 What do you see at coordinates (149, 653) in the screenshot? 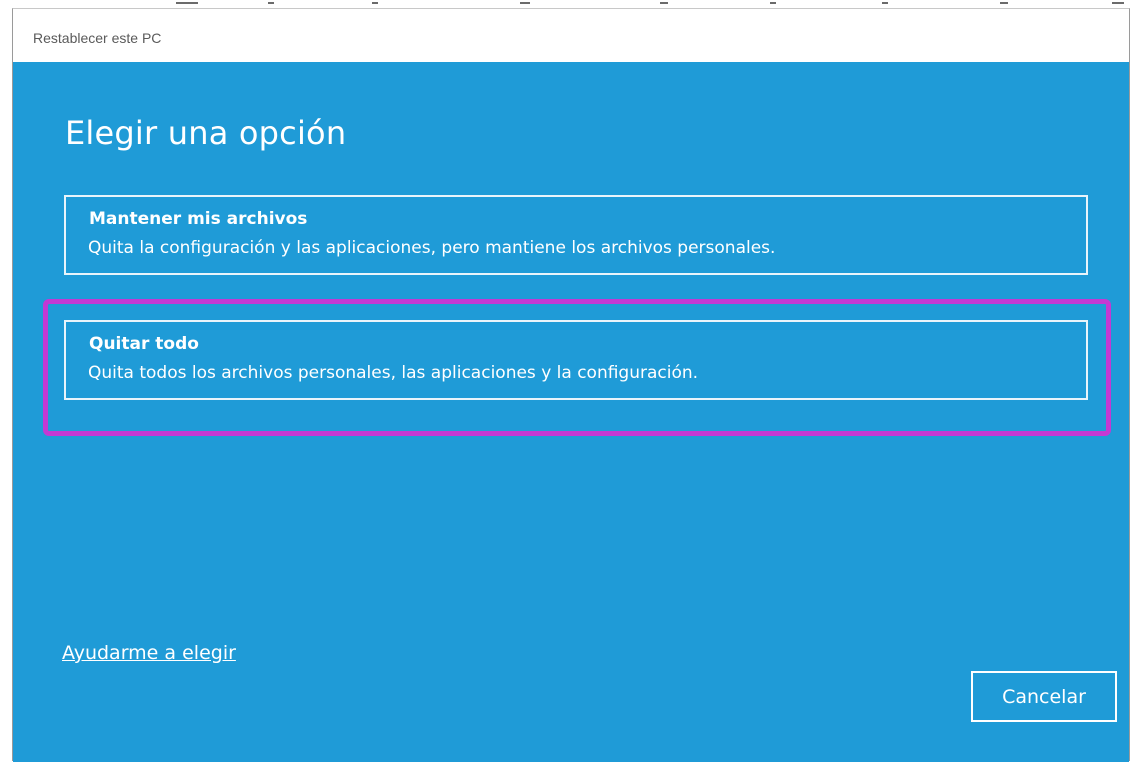
I see `help-me-choose-link: Ayudarme a elegir` at bounding box center [149, 653].